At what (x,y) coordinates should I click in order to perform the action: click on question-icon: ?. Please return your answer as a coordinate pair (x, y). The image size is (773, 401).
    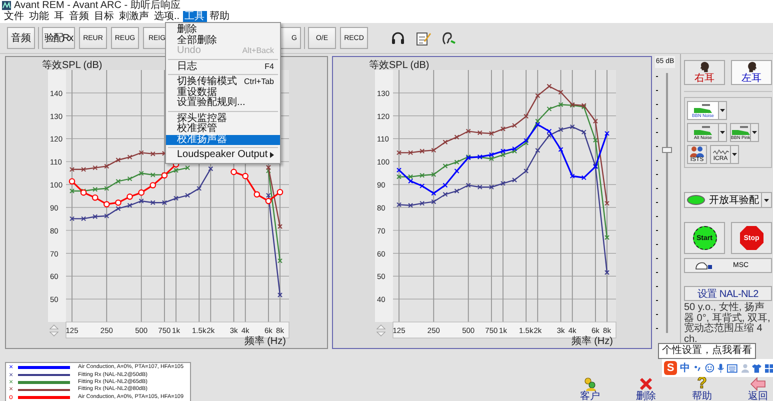
    Looking at the image, I should click on (702, 384).